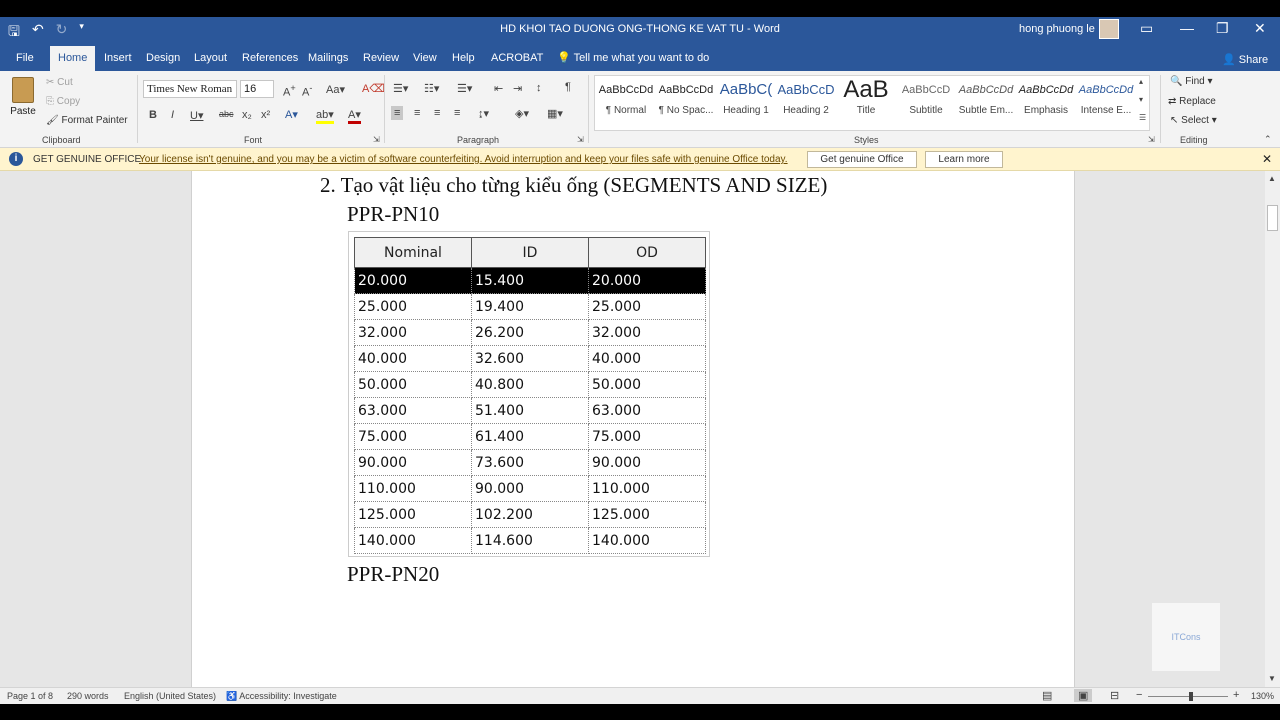 The height and width of the screenshot is (720, 1280). I want to click on get-genuine-button: Get genuine Office, so click(862, 159).